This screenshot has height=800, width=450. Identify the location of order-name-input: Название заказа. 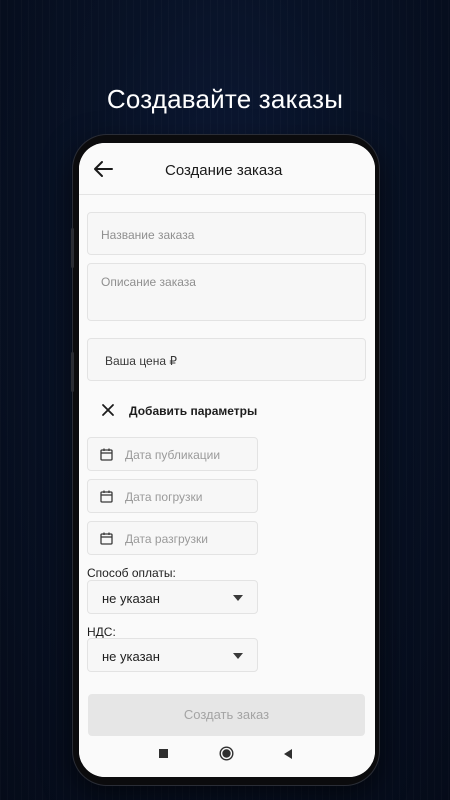
(226, 233).